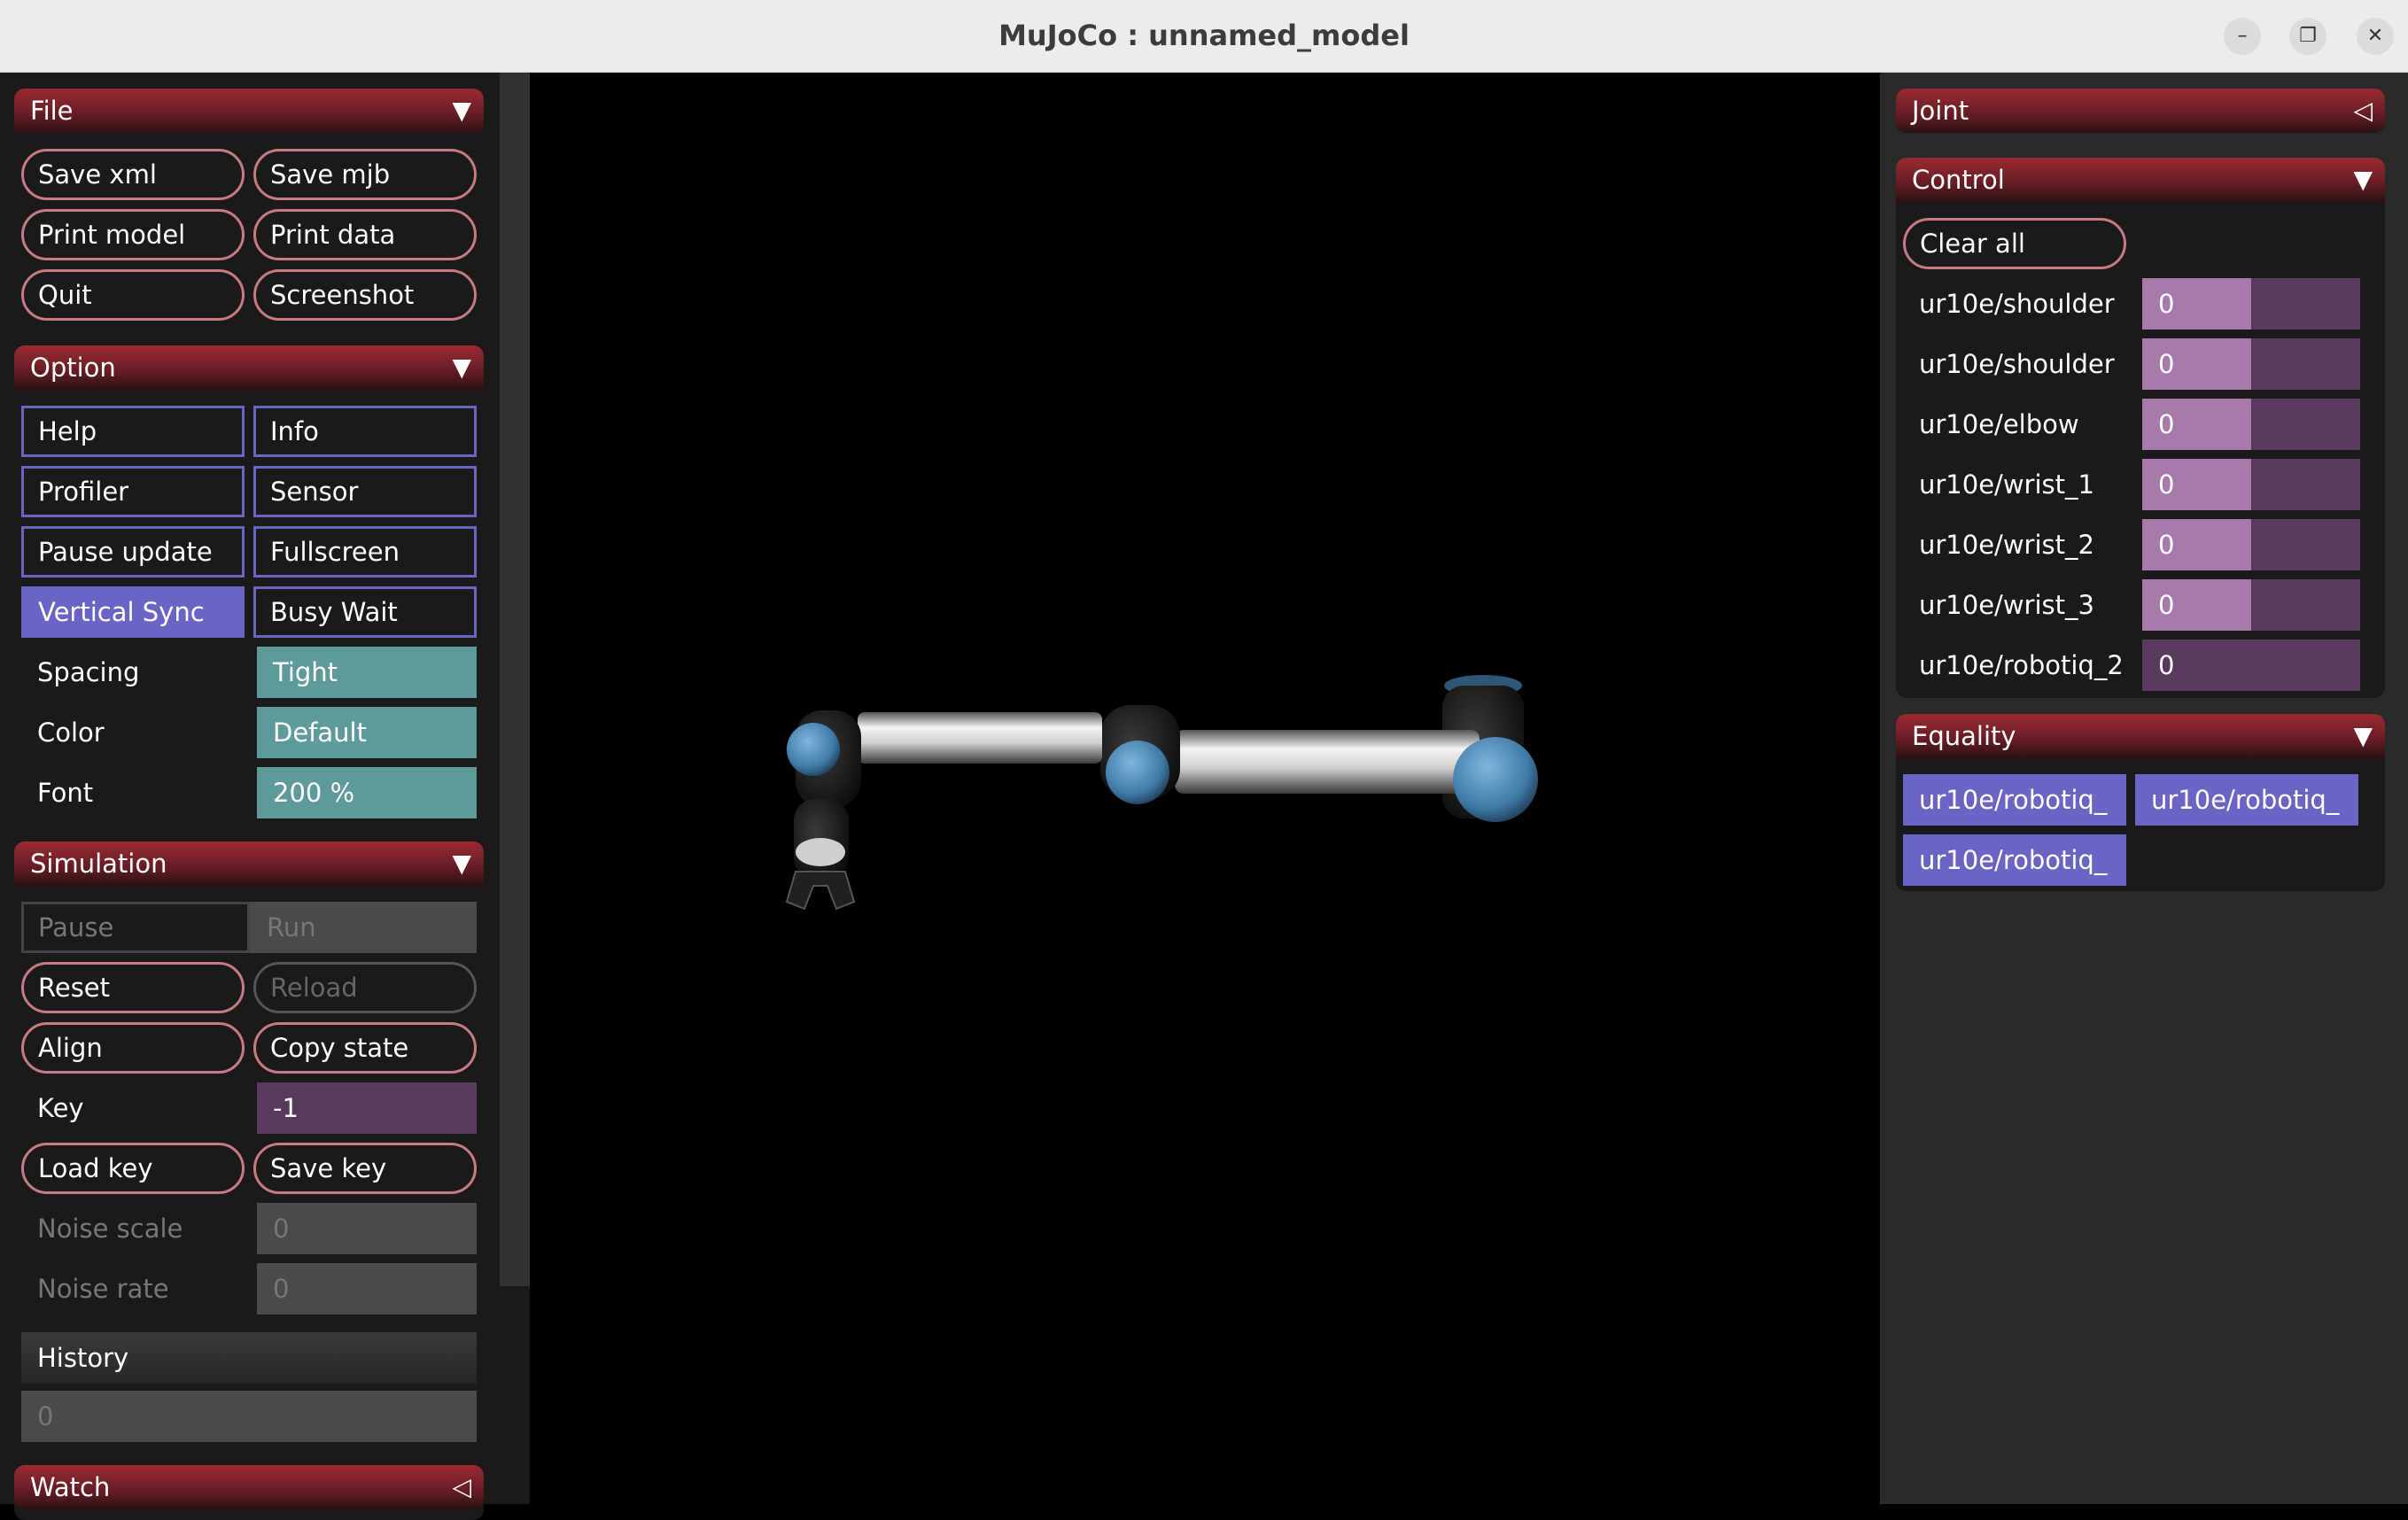 The height and width of the screenshot is (1520, 2408). What do you see at coordinates (367, 672) in the screenshot?
I see `spacing-select: Tight` at bounding box center [367, 672].